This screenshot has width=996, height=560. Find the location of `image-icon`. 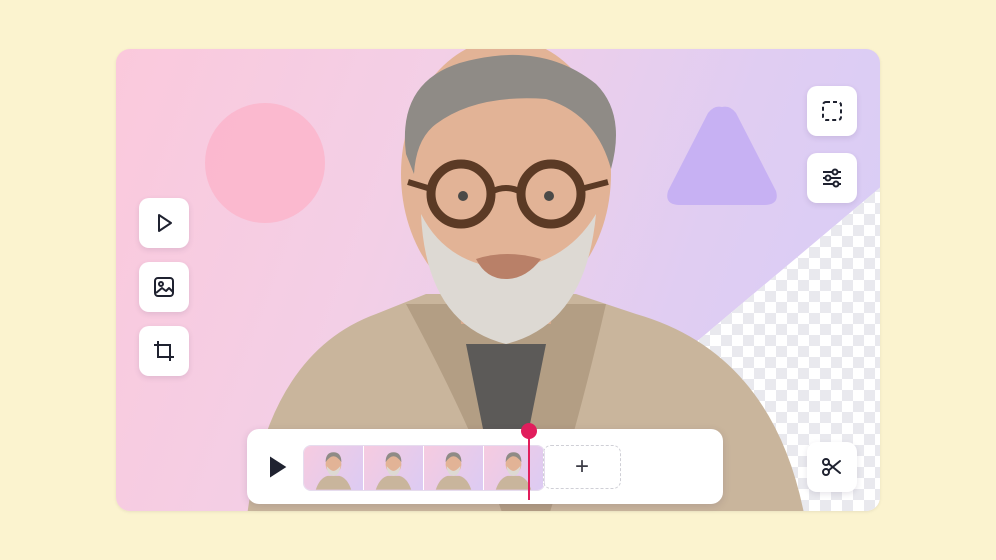

image-icon is located at coordinates (164, 287).